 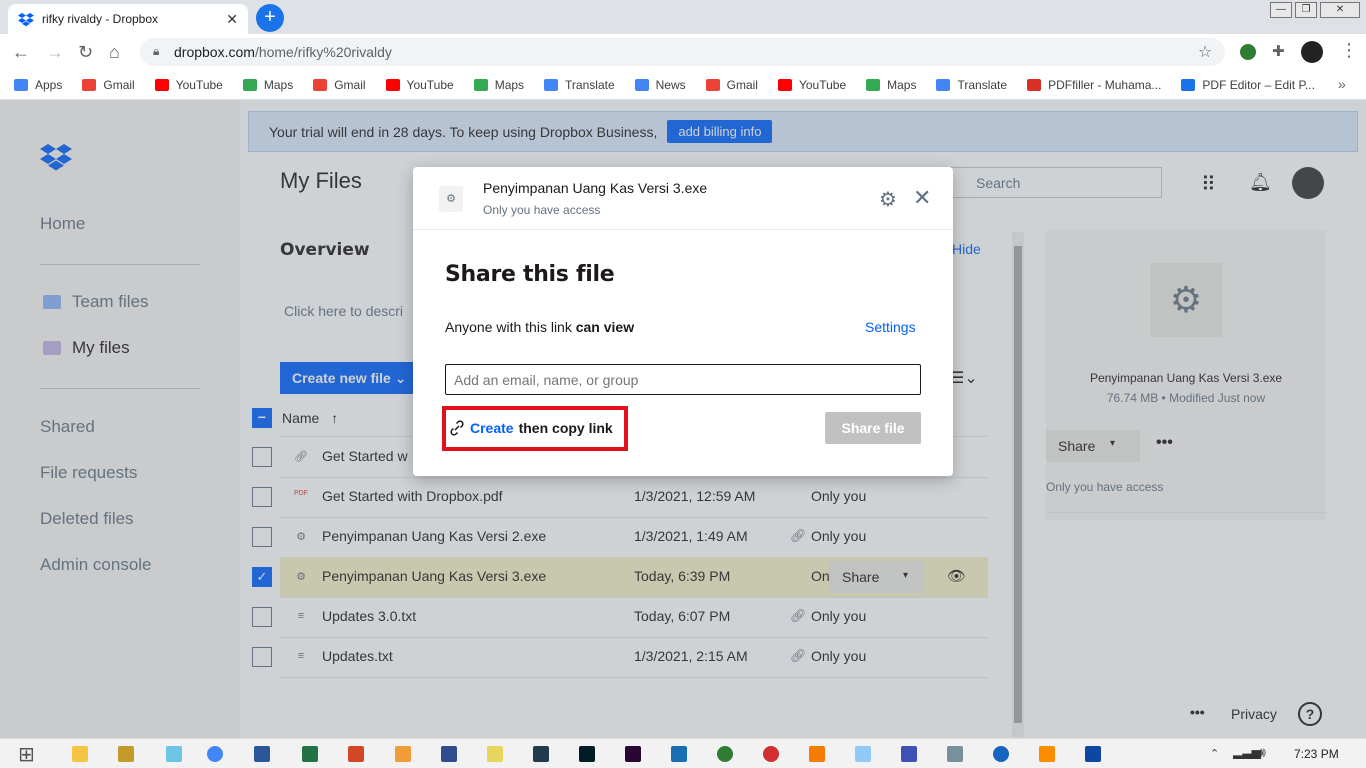 I want to click on address-bar: 🔒︎ dropbox.com/home/rifky%20rivaldy ☆, so click(x=682, y=52).